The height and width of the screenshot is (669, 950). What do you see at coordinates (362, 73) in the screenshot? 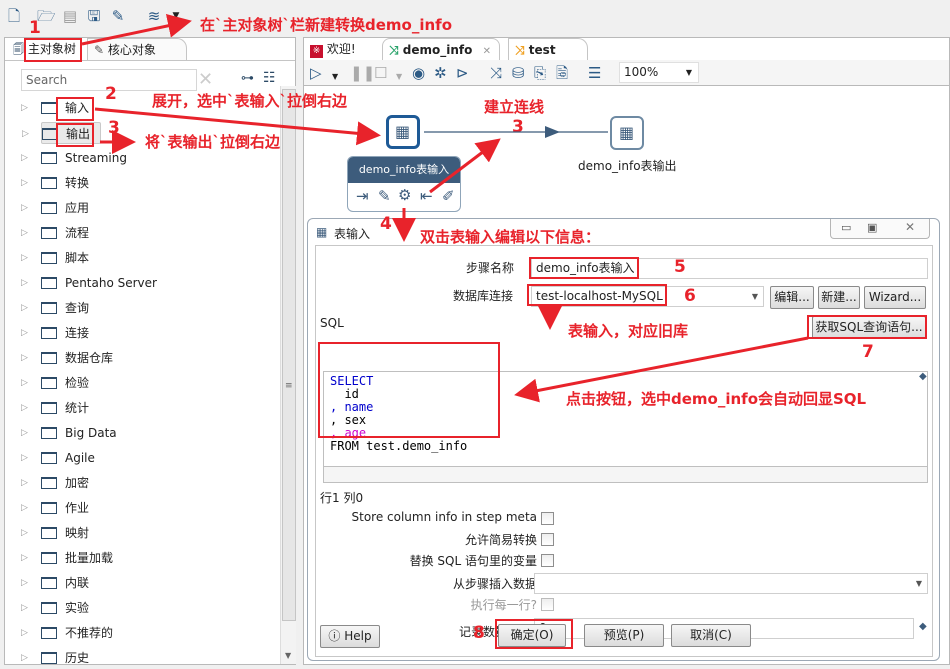
I see `pause-icon: ❚❚` at bounding box center [362, 73].